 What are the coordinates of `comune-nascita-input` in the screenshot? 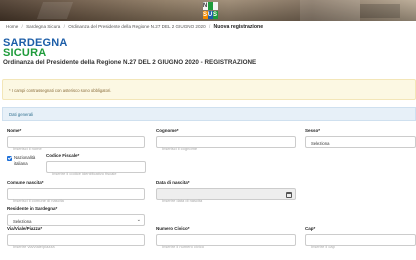 It's located at (76, 200).